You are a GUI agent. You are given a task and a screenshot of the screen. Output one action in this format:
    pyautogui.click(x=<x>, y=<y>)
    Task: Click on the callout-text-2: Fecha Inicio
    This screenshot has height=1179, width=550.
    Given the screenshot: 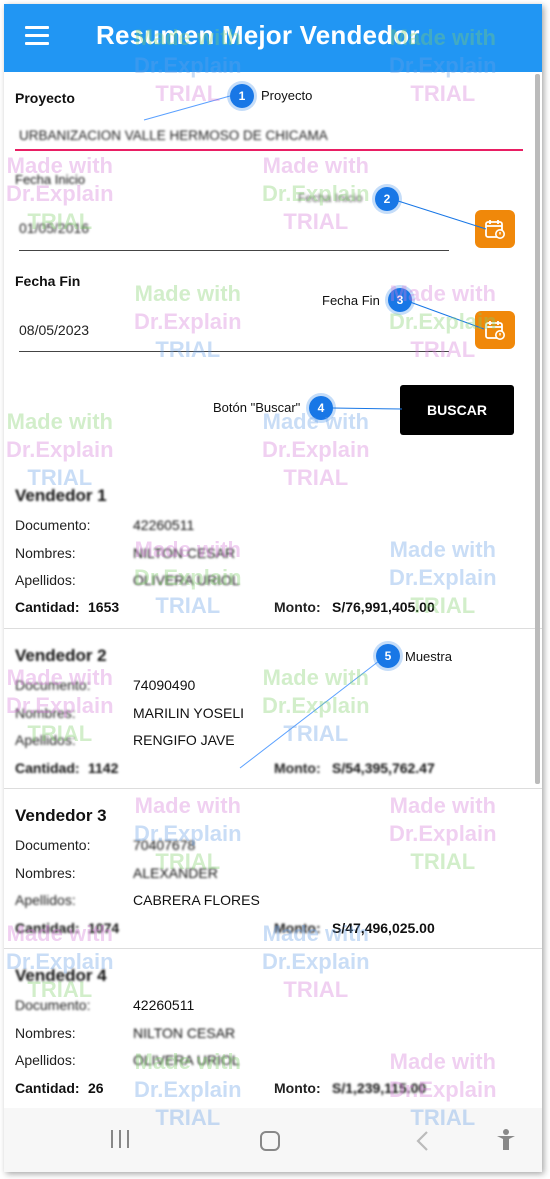 What is the action you would take?
    pyautogui.click(x=330, y=198)
    